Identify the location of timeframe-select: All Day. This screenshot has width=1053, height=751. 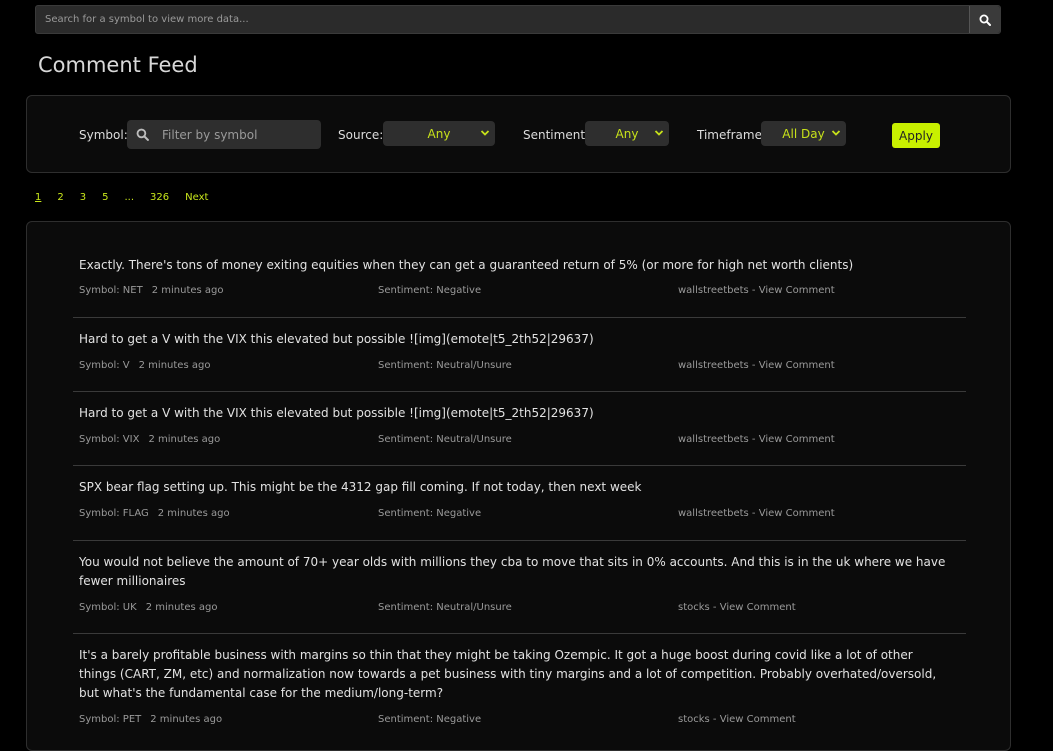
(803, 133).